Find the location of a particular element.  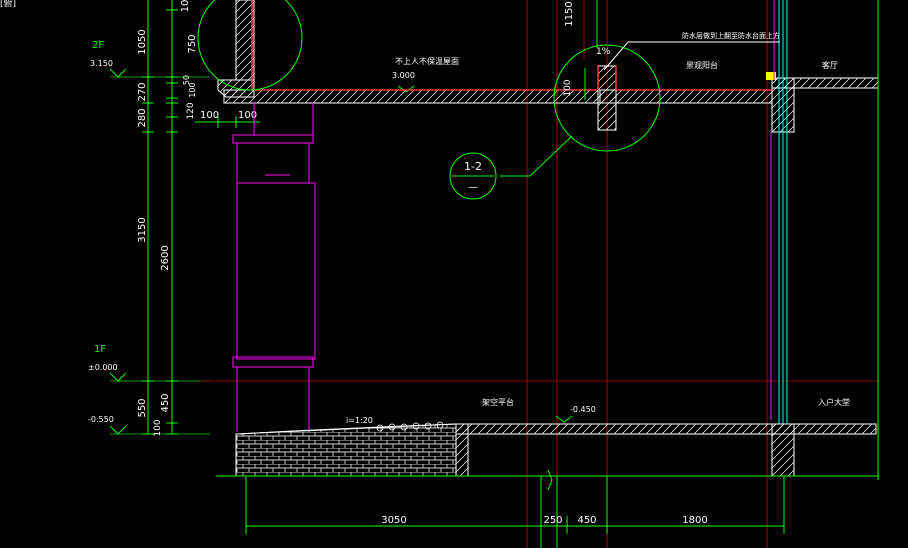

break-line is located at coordinates (550, 480).